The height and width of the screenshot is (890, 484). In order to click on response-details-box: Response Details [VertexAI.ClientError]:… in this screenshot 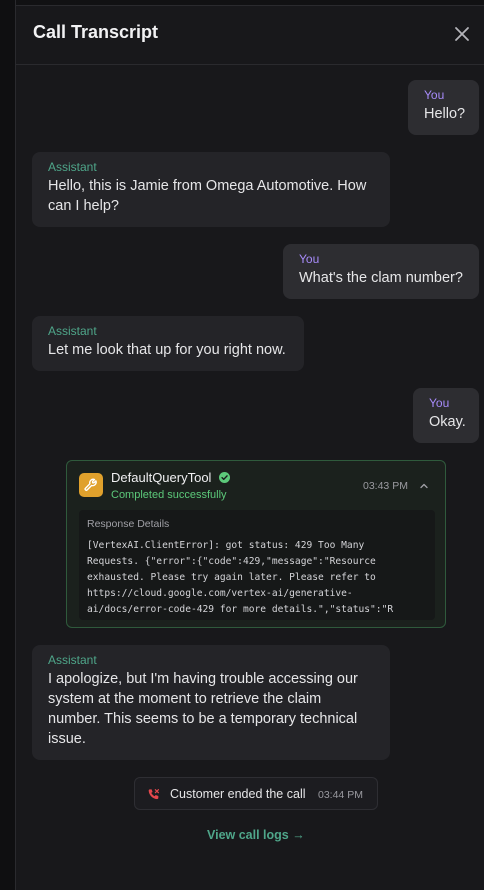, I will do `click(257, 565)`.